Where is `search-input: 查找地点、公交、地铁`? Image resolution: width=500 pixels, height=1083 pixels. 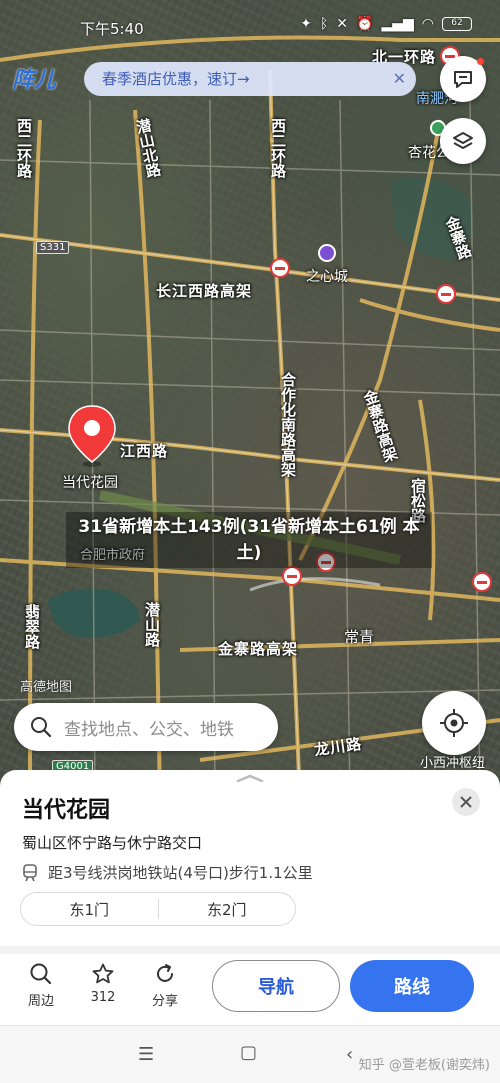
search-input: 查找地点、公交、地铁 is located at coordinates (149, 727).